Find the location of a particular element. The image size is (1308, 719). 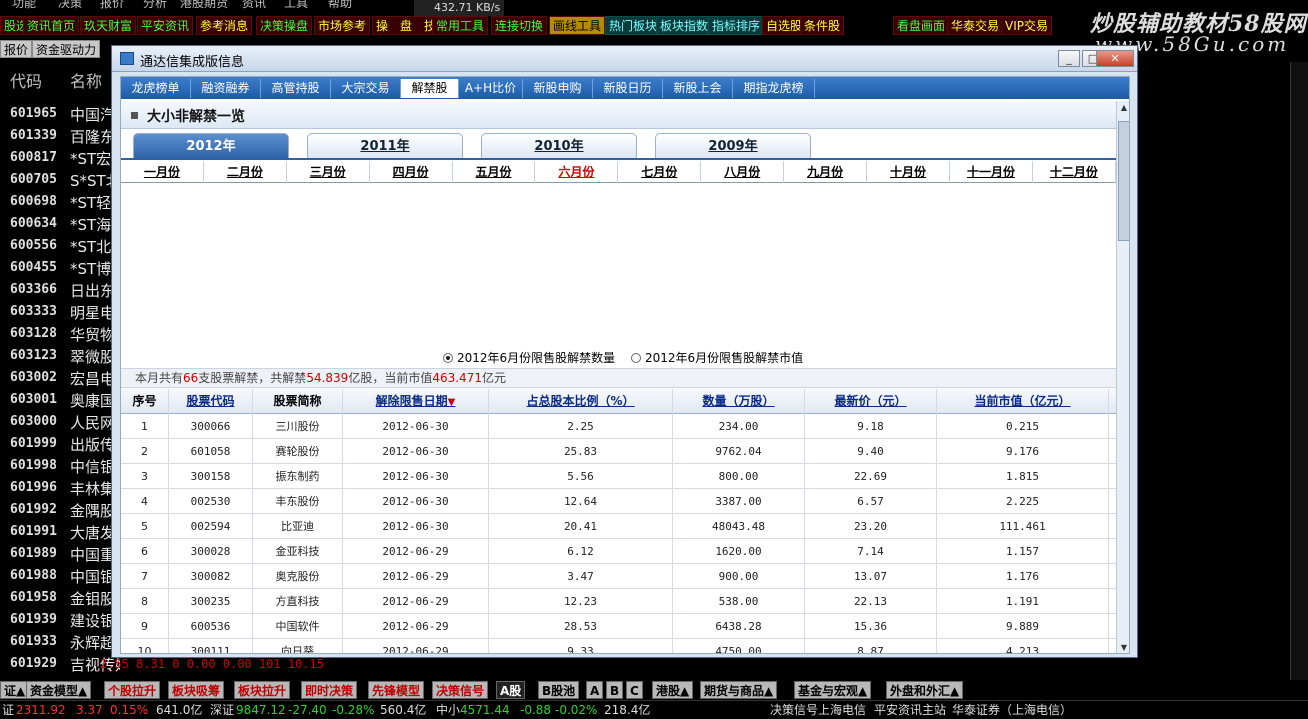

month-tab-3: 三月份 is located at coordinates (328, 172).